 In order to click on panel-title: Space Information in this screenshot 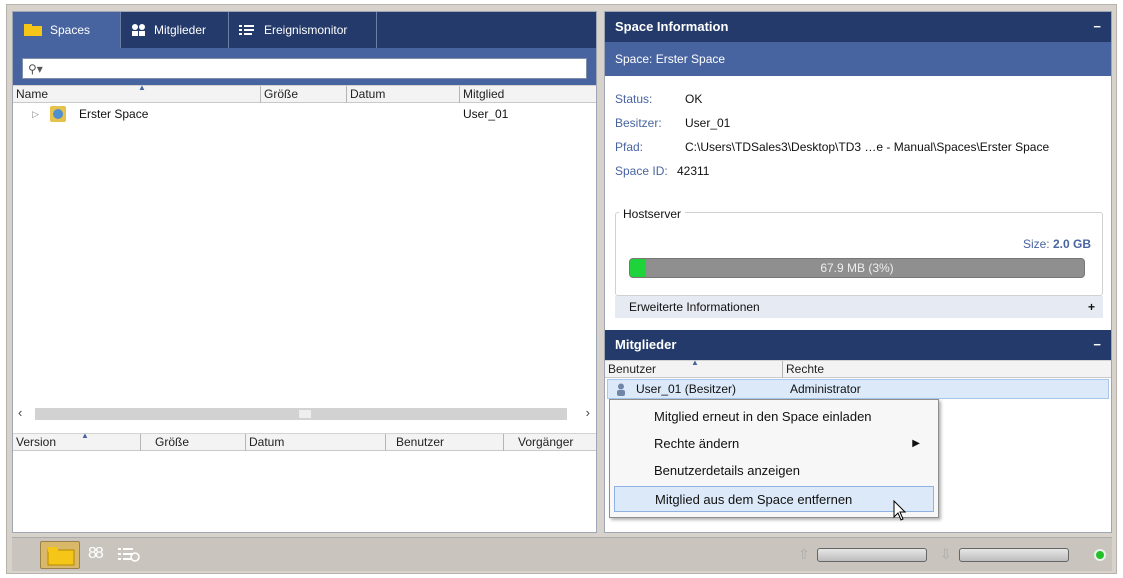, I will do `click(672, 26)`.